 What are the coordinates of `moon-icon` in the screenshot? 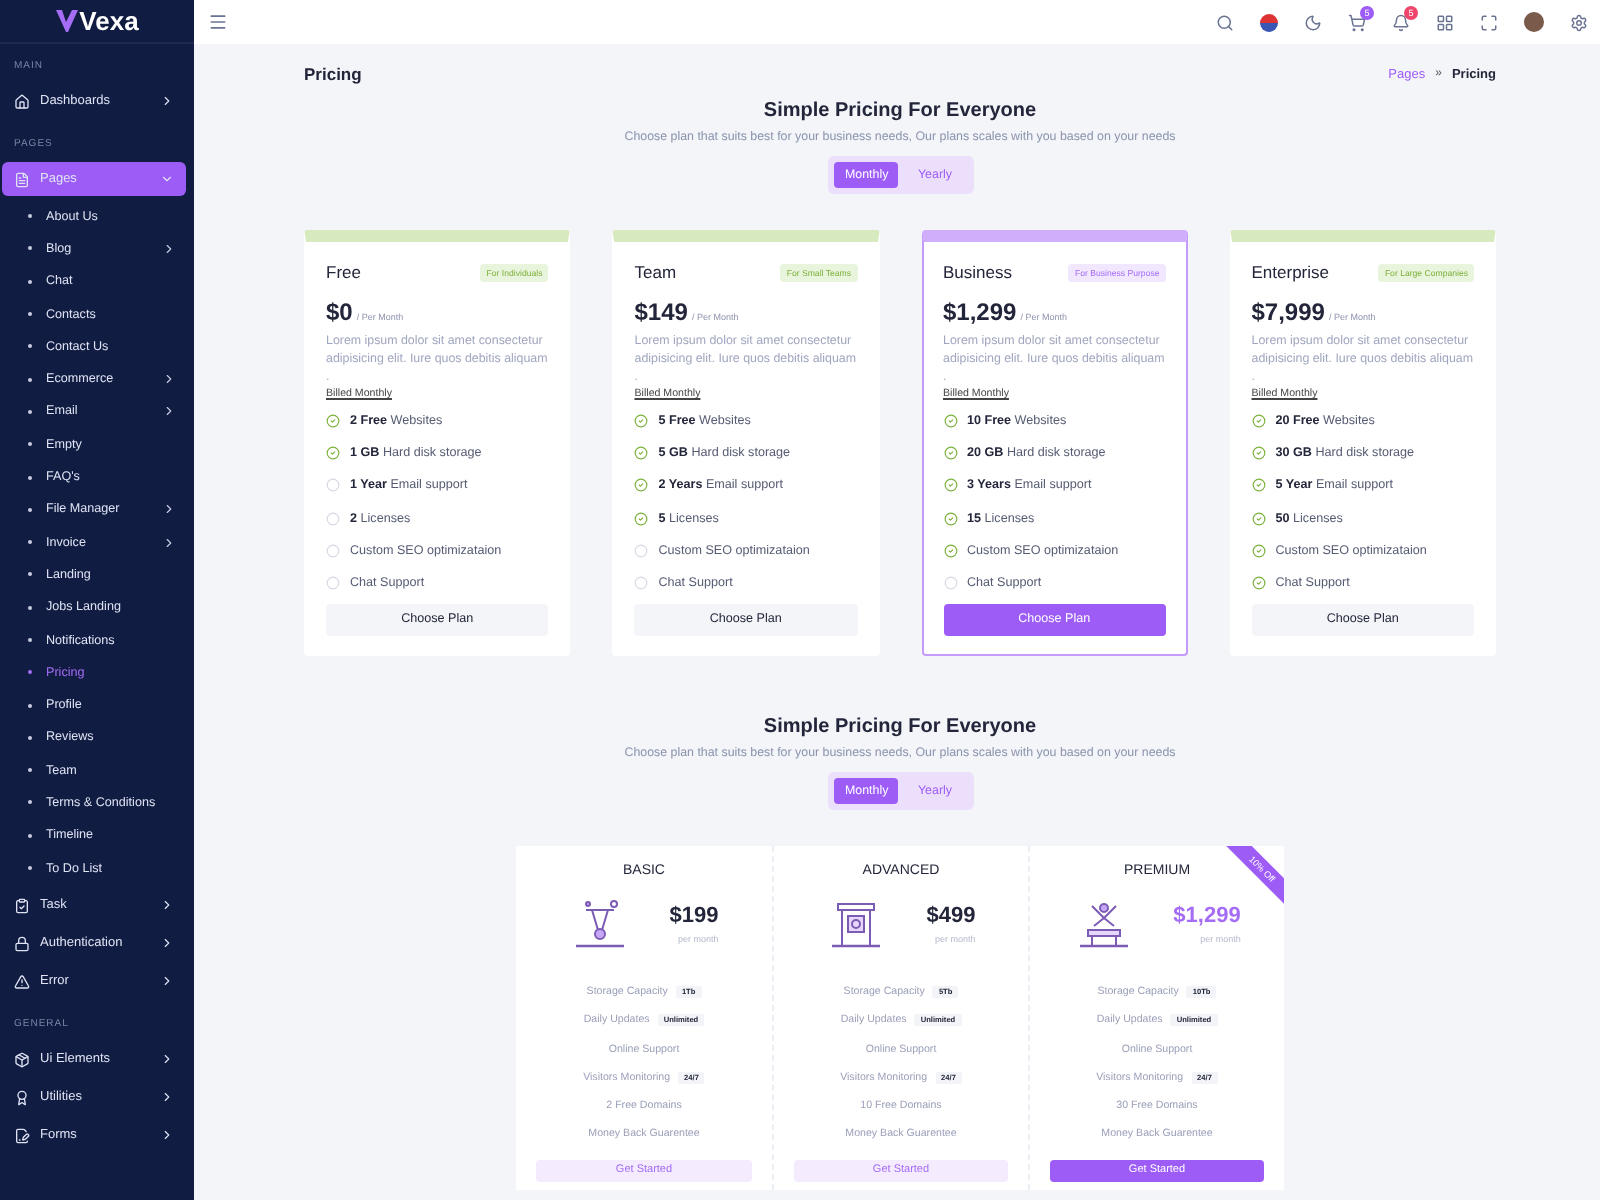 It's located at (1313, 22).